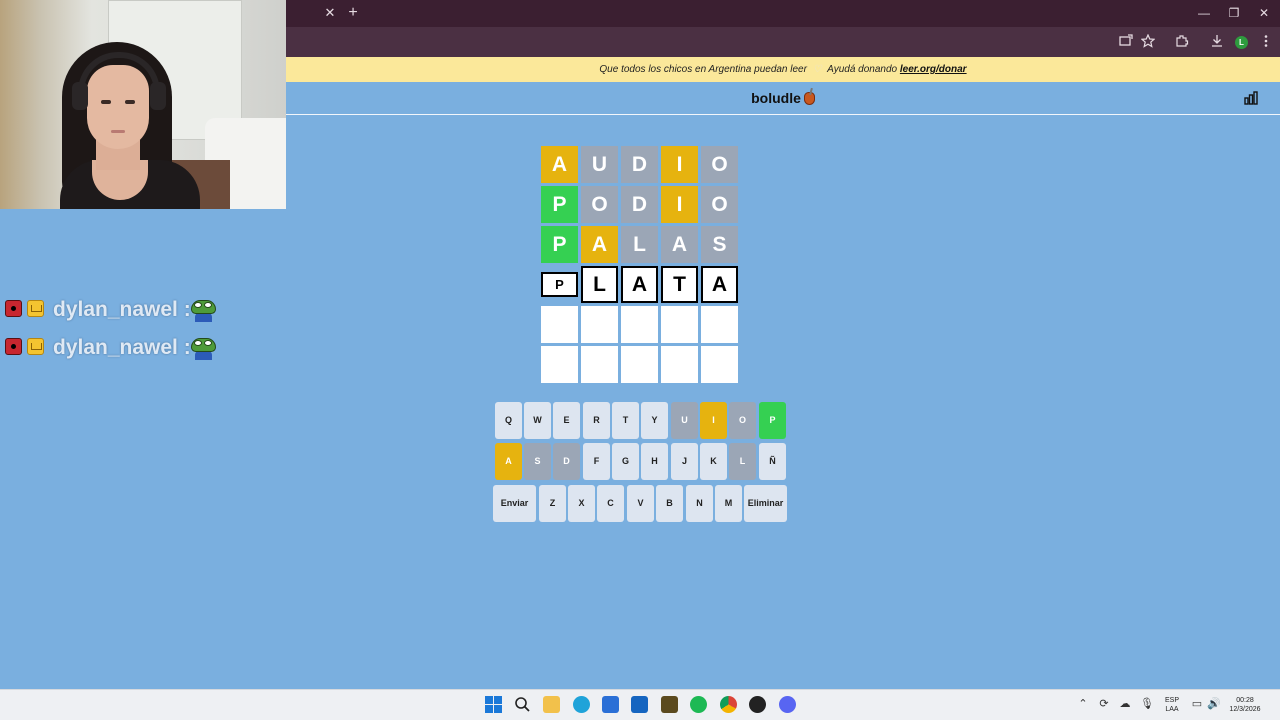  Describe the element at coordinates (508, 420) in the screenshot. I see `key-q: Q` at that location.